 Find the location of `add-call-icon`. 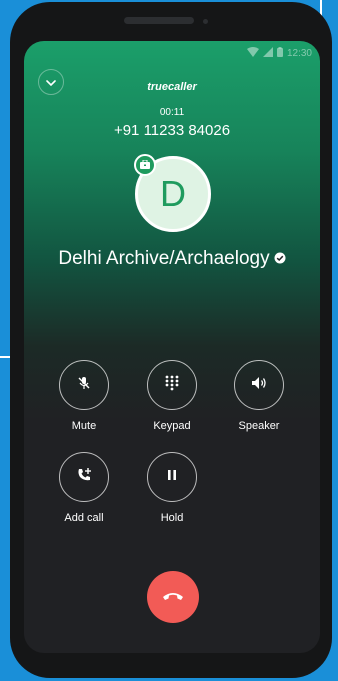

add-call-icon is located at coordinates (84, 477).